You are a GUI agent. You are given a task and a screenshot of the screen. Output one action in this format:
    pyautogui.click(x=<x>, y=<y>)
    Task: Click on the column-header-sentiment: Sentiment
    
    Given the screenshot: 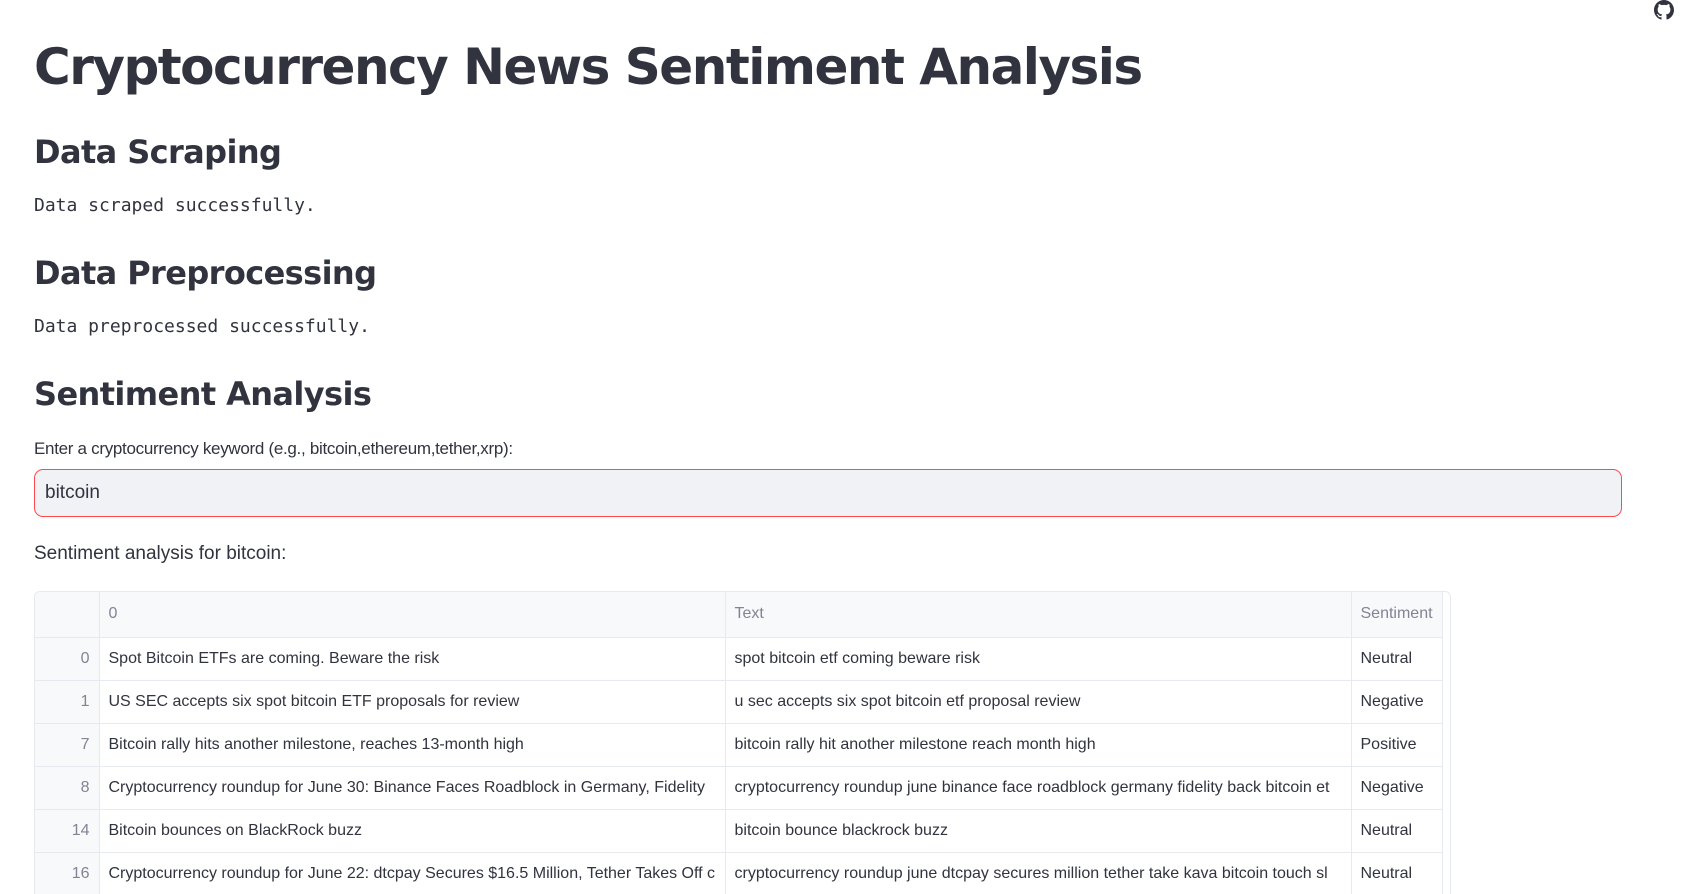 What is the action you would take?
    pyautogui.click(x=1397, y=615)
    